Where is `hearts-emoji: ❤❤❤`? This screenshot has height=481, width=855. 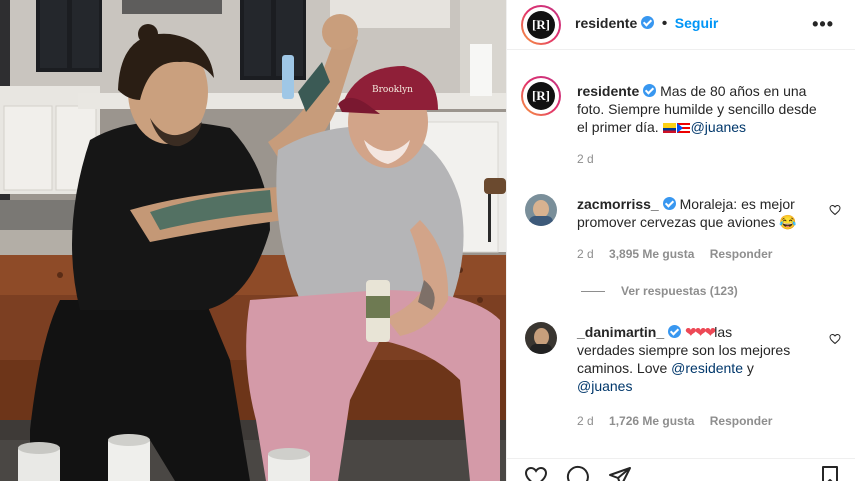 hearts-emoji: ❤❤❤ is located at coordinates (700, 332).